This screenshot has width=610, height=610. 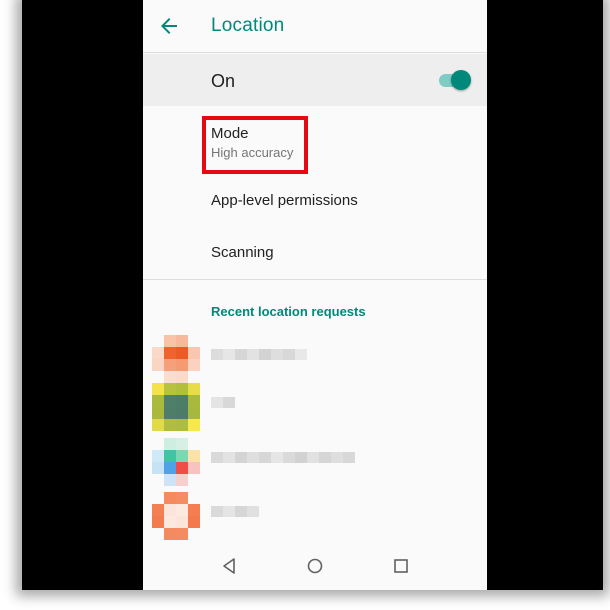 I want to click on divider, so click(x=315, y=279).